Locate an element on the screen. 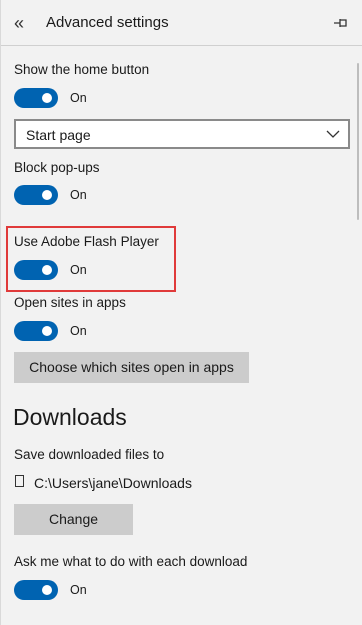 This screenshot has width=362, height=625. ask-download-toggle is located at coordinates (36, 590).